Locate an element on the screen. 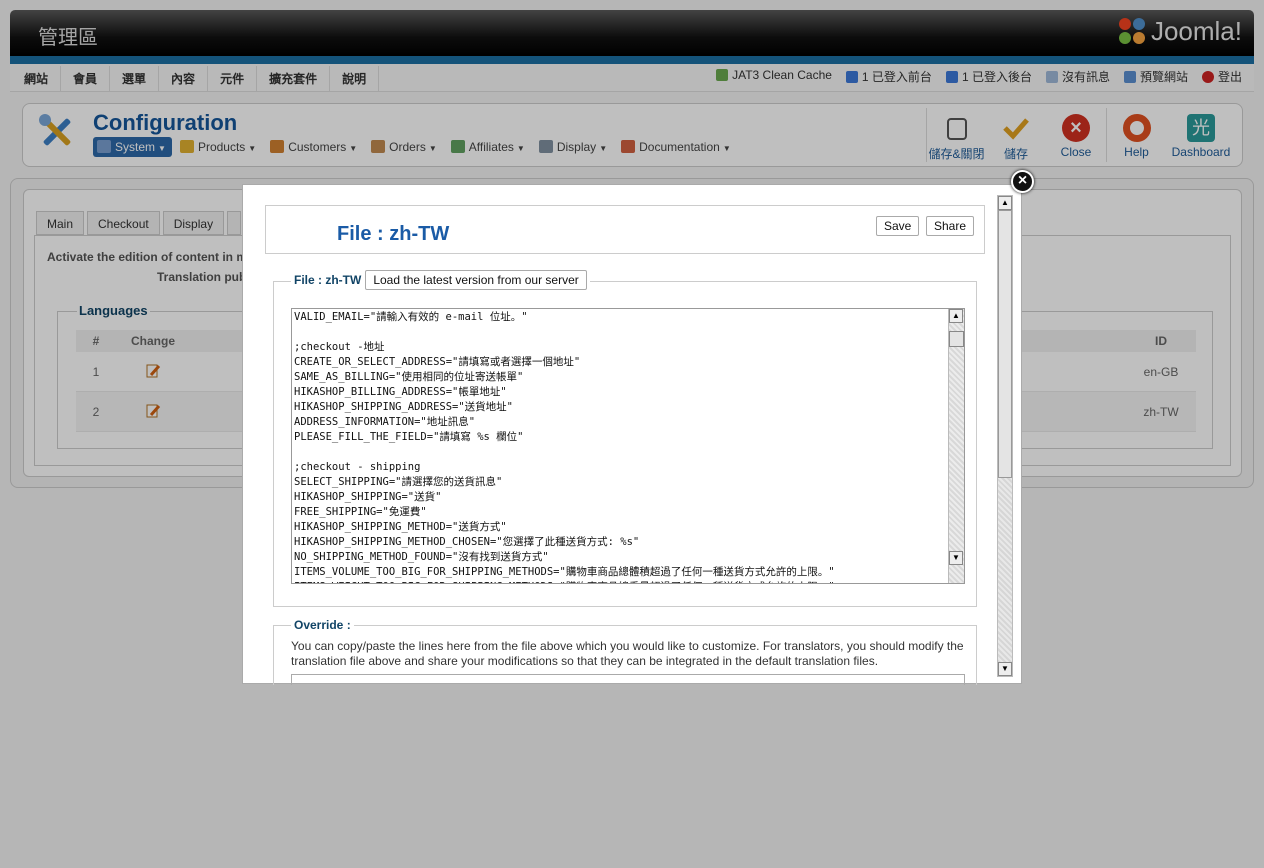 The height and width of the screenshot is (868, 1264). modal-close-icon: × is located at coordinates (1022, 181).